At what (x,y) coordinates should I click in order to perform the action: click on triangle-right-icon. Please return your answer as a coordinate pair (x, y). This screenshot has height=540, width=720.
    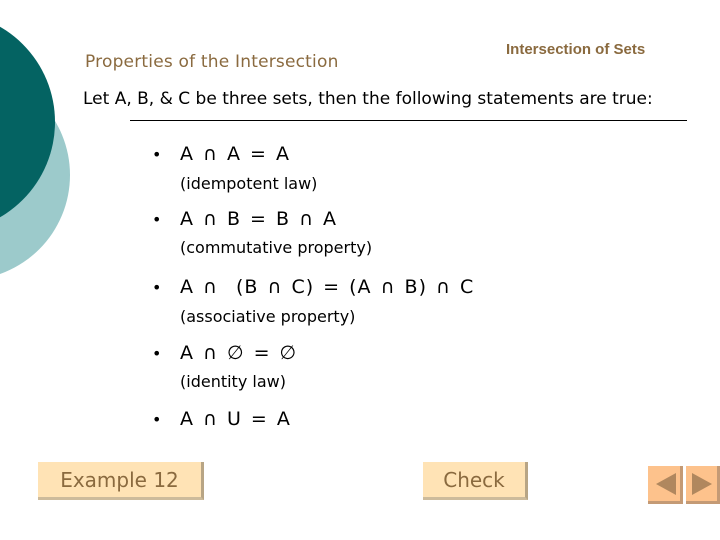
    Looking at the image, I should click on (702, 484).